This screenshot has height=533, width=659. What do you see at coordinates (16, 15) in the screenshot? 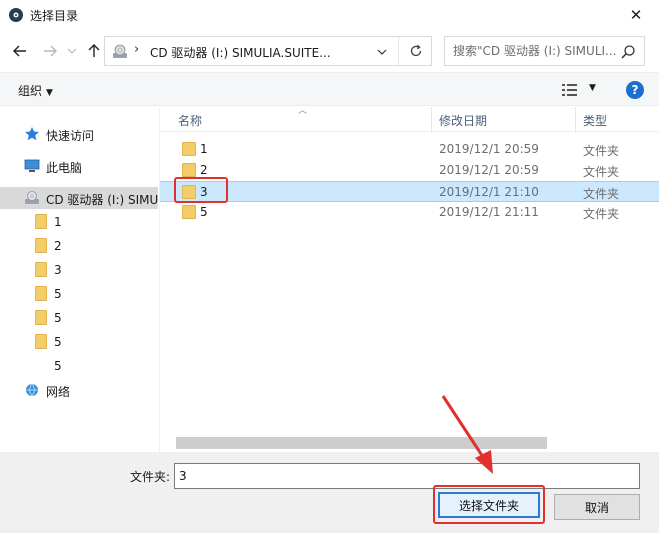
I see `app-icon` at bounding box center [16, 15].